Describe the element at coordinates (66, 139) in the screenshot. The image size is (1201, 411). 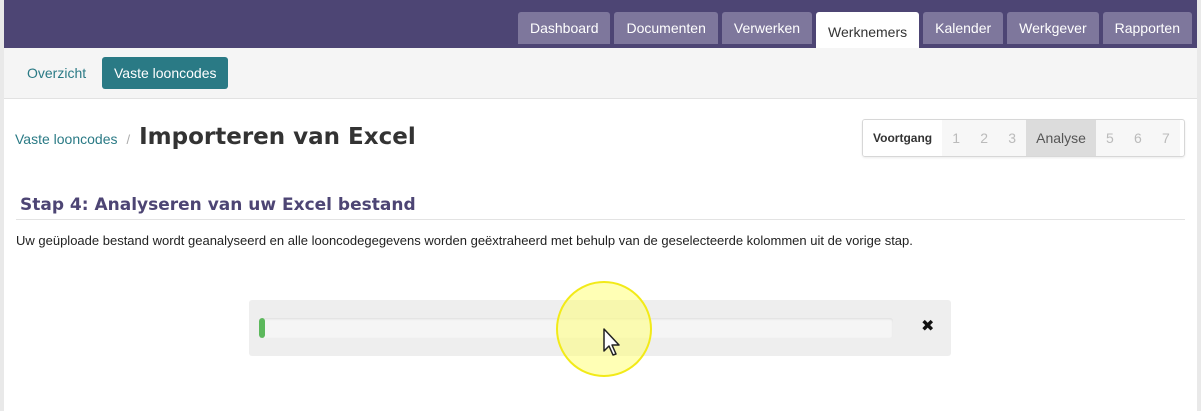
I see `breadcrumb-link-vaste-looncodes: Vaste looncodes` at that location.